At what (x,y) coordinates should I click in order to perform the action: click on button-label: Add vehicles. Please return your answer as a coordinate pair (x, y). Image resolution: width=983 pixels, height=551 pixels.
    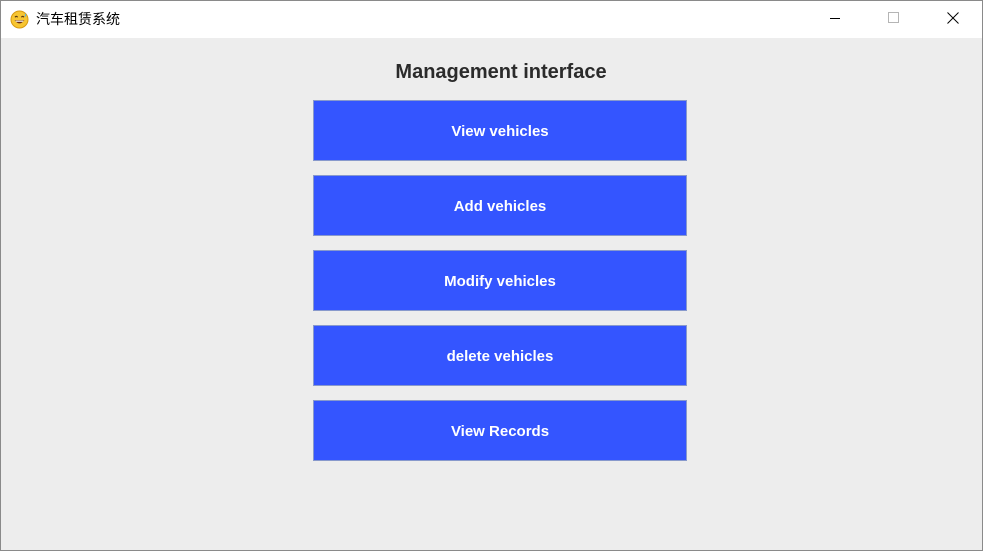
    Looking at the image, I should click on (500, 206).